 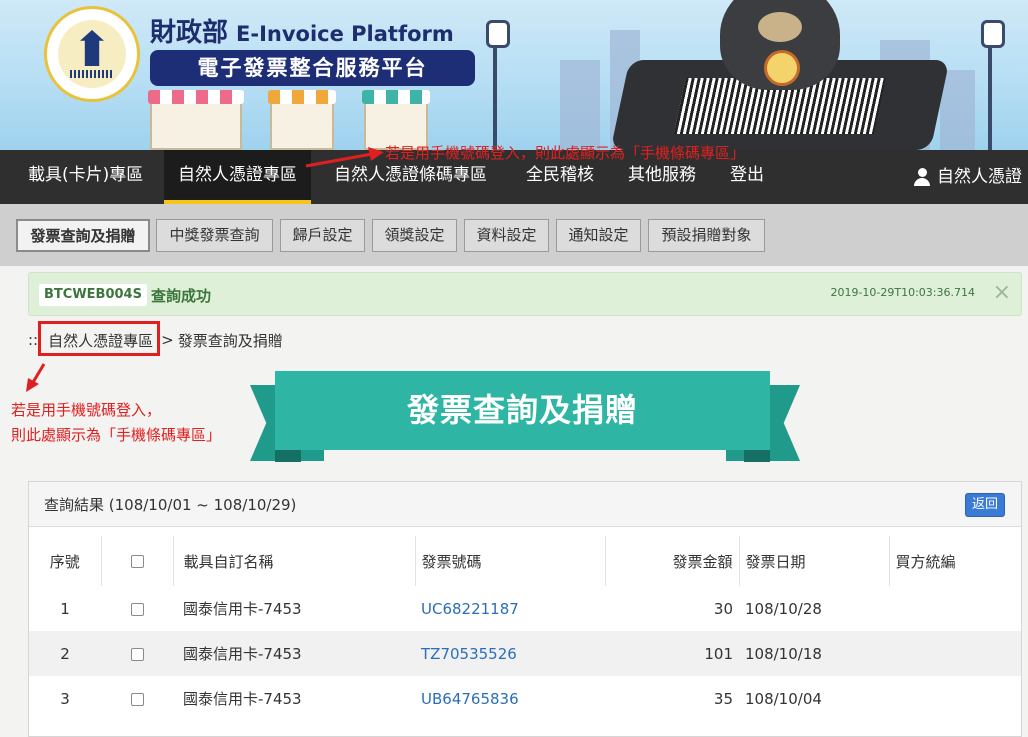 I want to click on user-menu: 自然人憑證, so click(x=967, y=177).